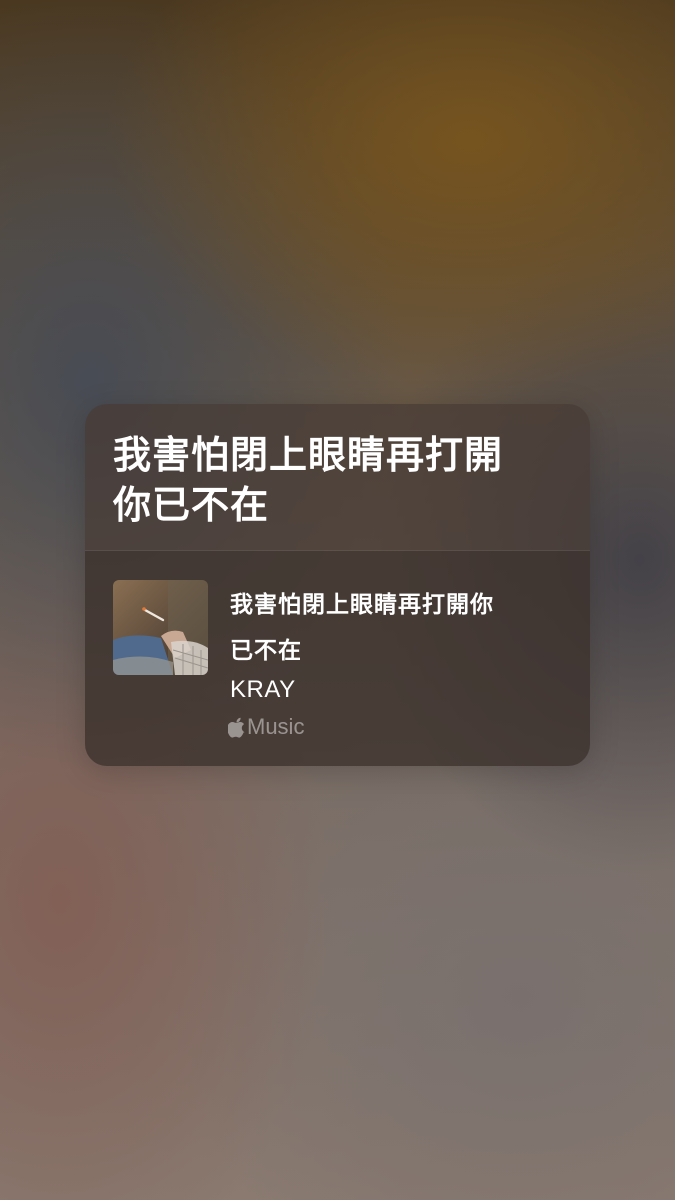 The image size is (675, 1200). What do you see at coordinates (390, 628) in the screenshot?
I see `song-title: 我害怕閉上眼睛再打開你 已不在` at bounding box center [390, 628].